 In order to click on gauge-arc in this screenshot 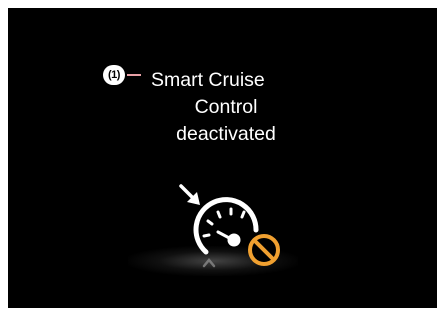, I will do `click(226, 226)`.